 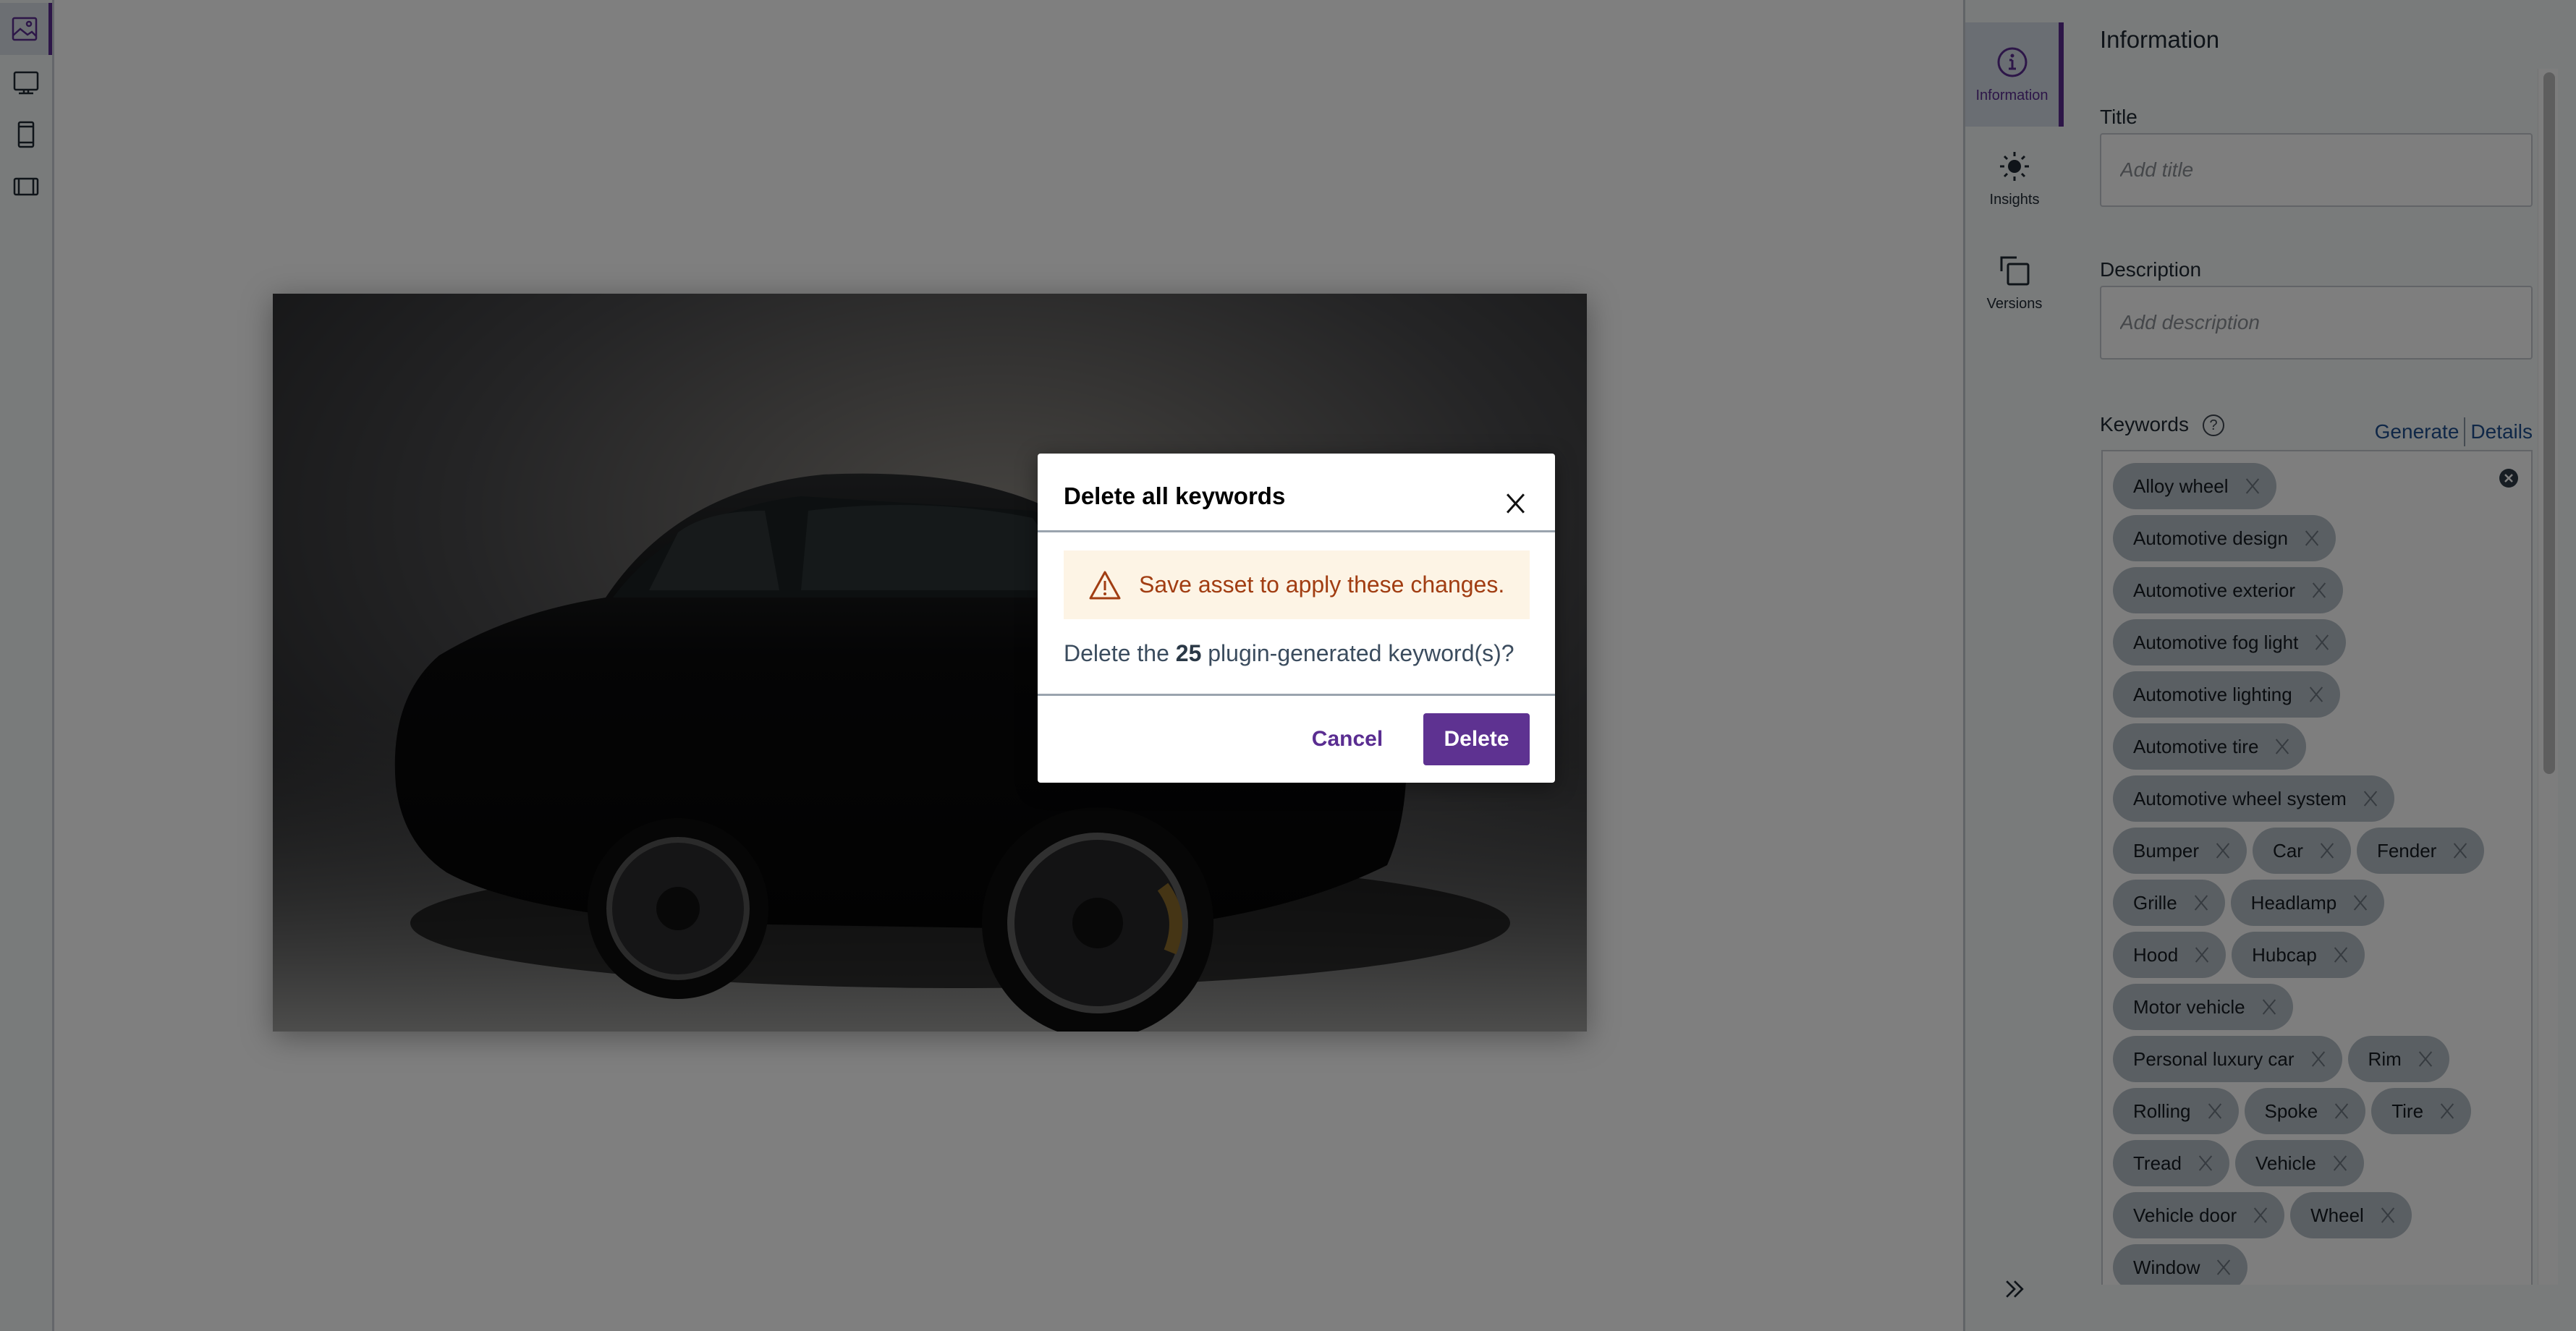 I want to click on warning-banner: Save asset to apply these changes., so click(x=1297, y=584).